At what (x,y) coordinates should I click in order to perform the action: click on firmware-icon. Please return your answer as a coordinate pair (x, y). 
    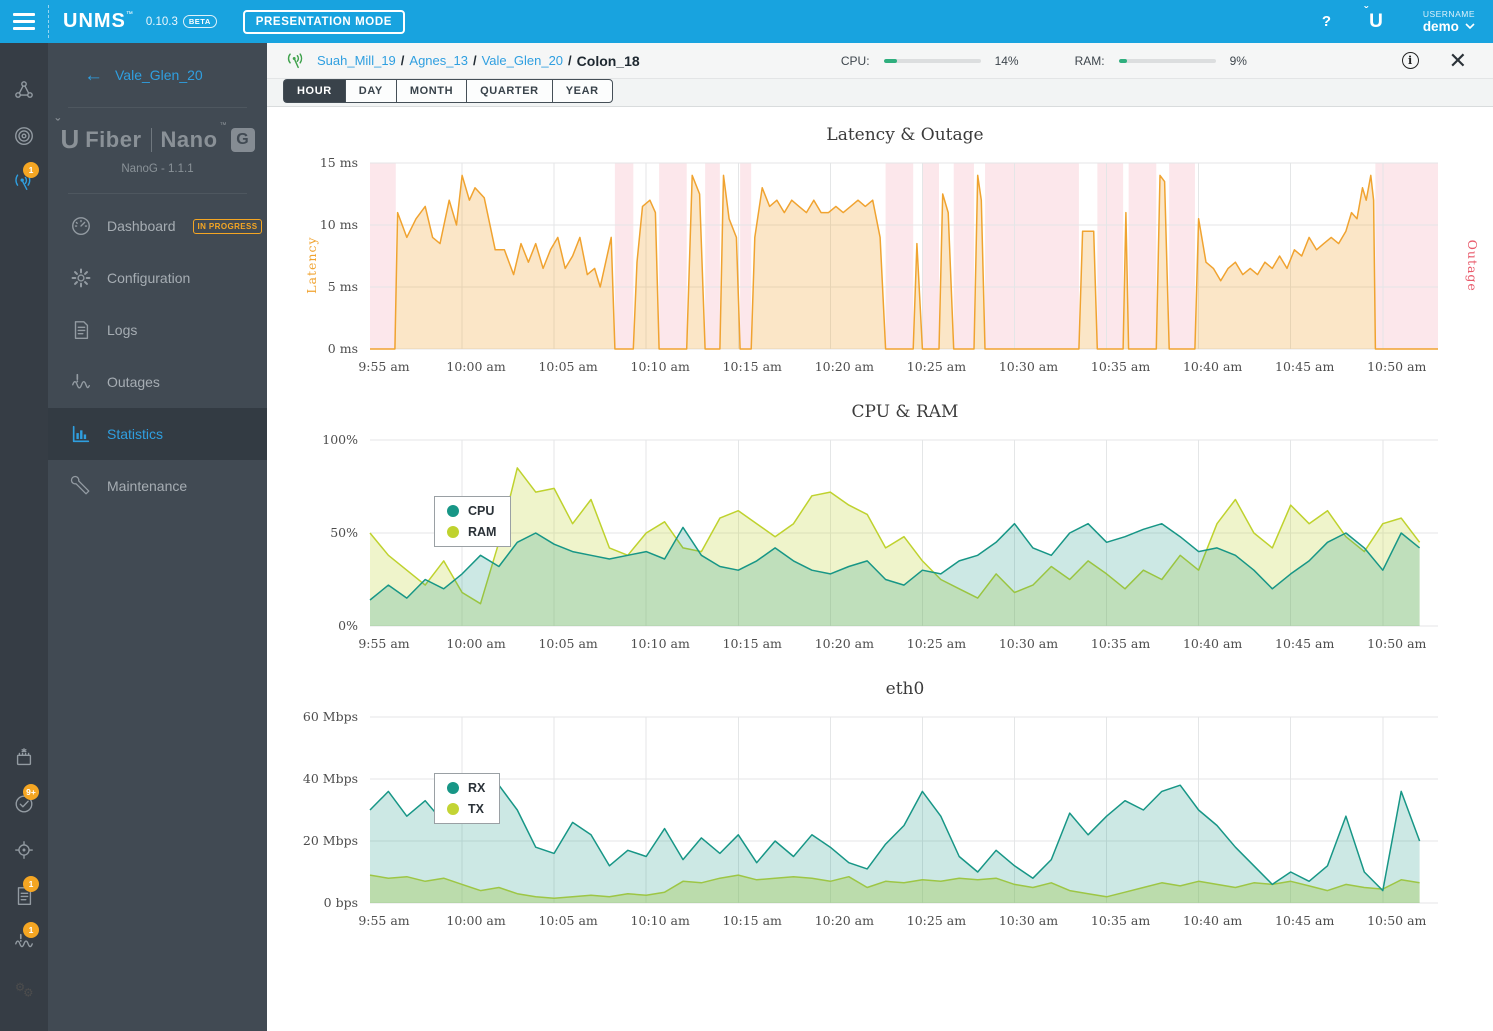
    Looking at the image, I should click on (24, 758).